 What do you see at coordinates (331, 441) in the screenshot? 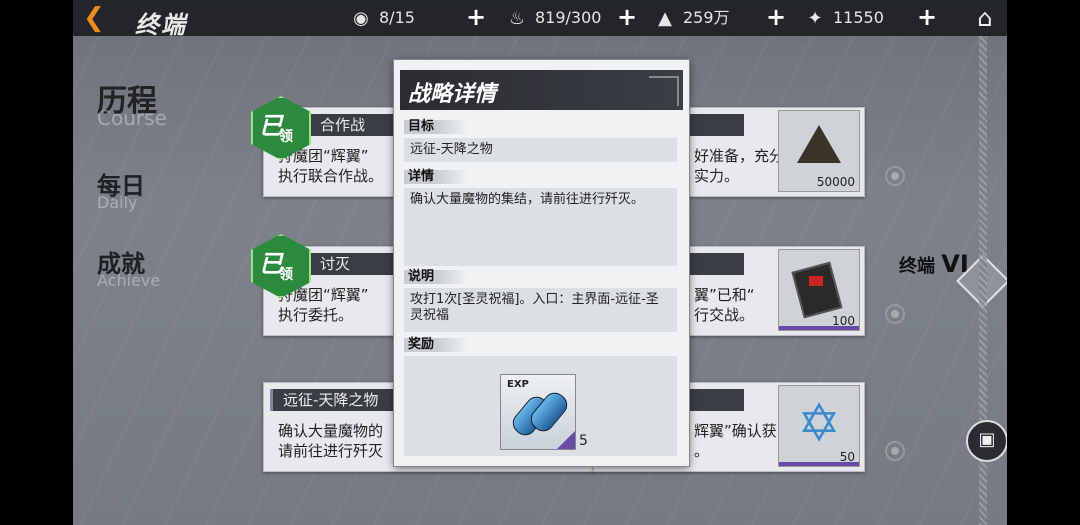
I see `mission-desc: 确认大量魔物的 请前往进行歼灭` at bounding box center [331, 441].